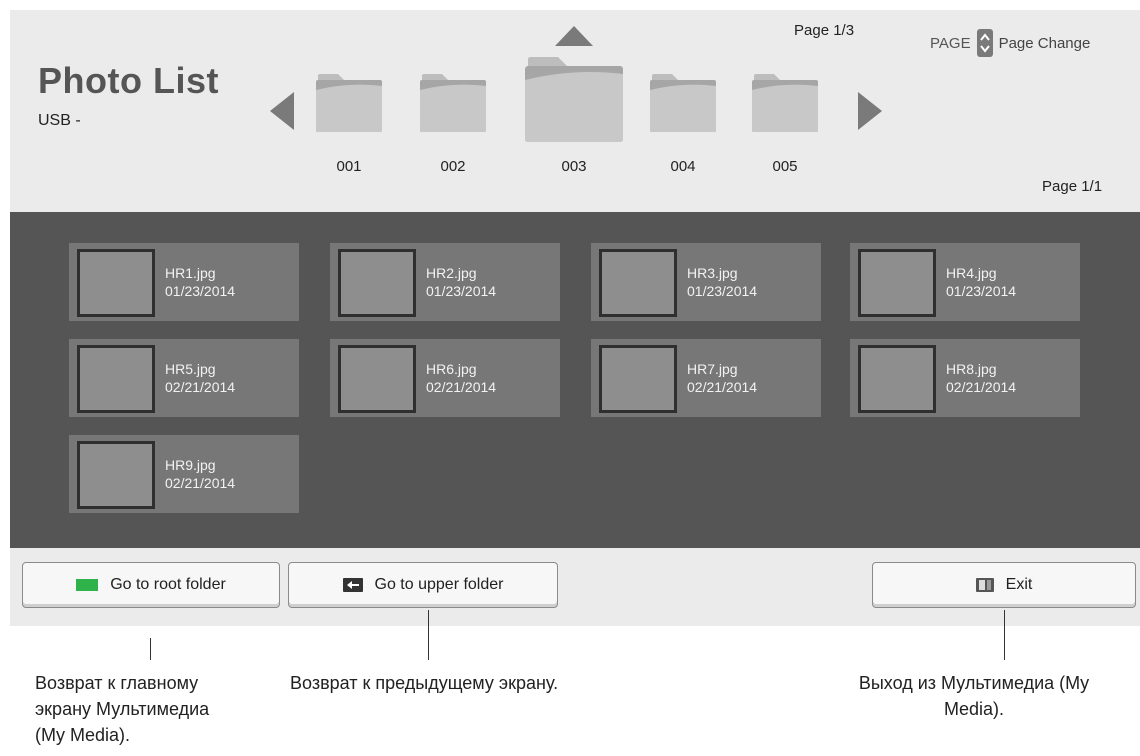 The height and width of the screenshot is (756, 1140). Describe the element at coordinates (950, 43) in the screenshot. I see `page-key-label: PAGE` at that location.